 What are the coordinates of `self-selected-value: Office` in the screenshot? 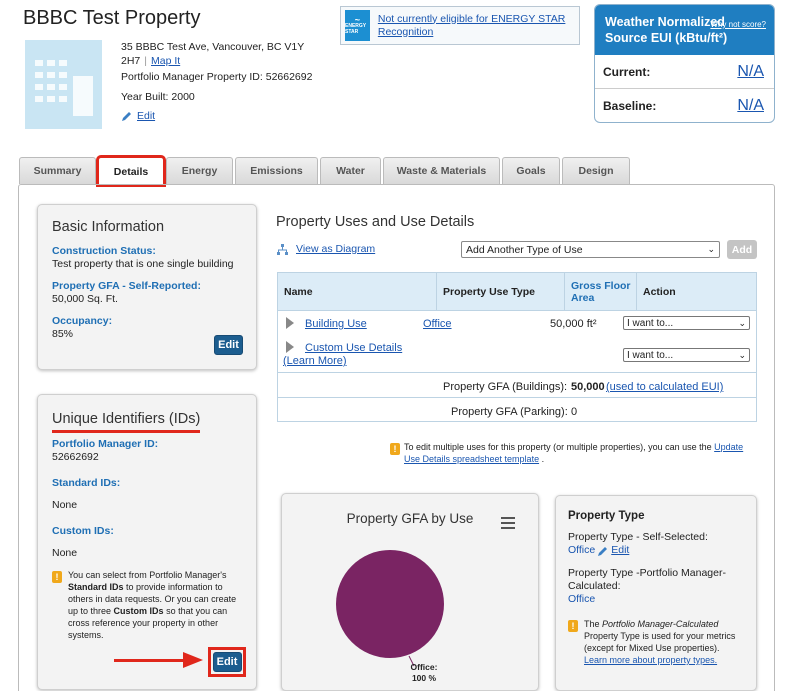 It's located at (581, 550).